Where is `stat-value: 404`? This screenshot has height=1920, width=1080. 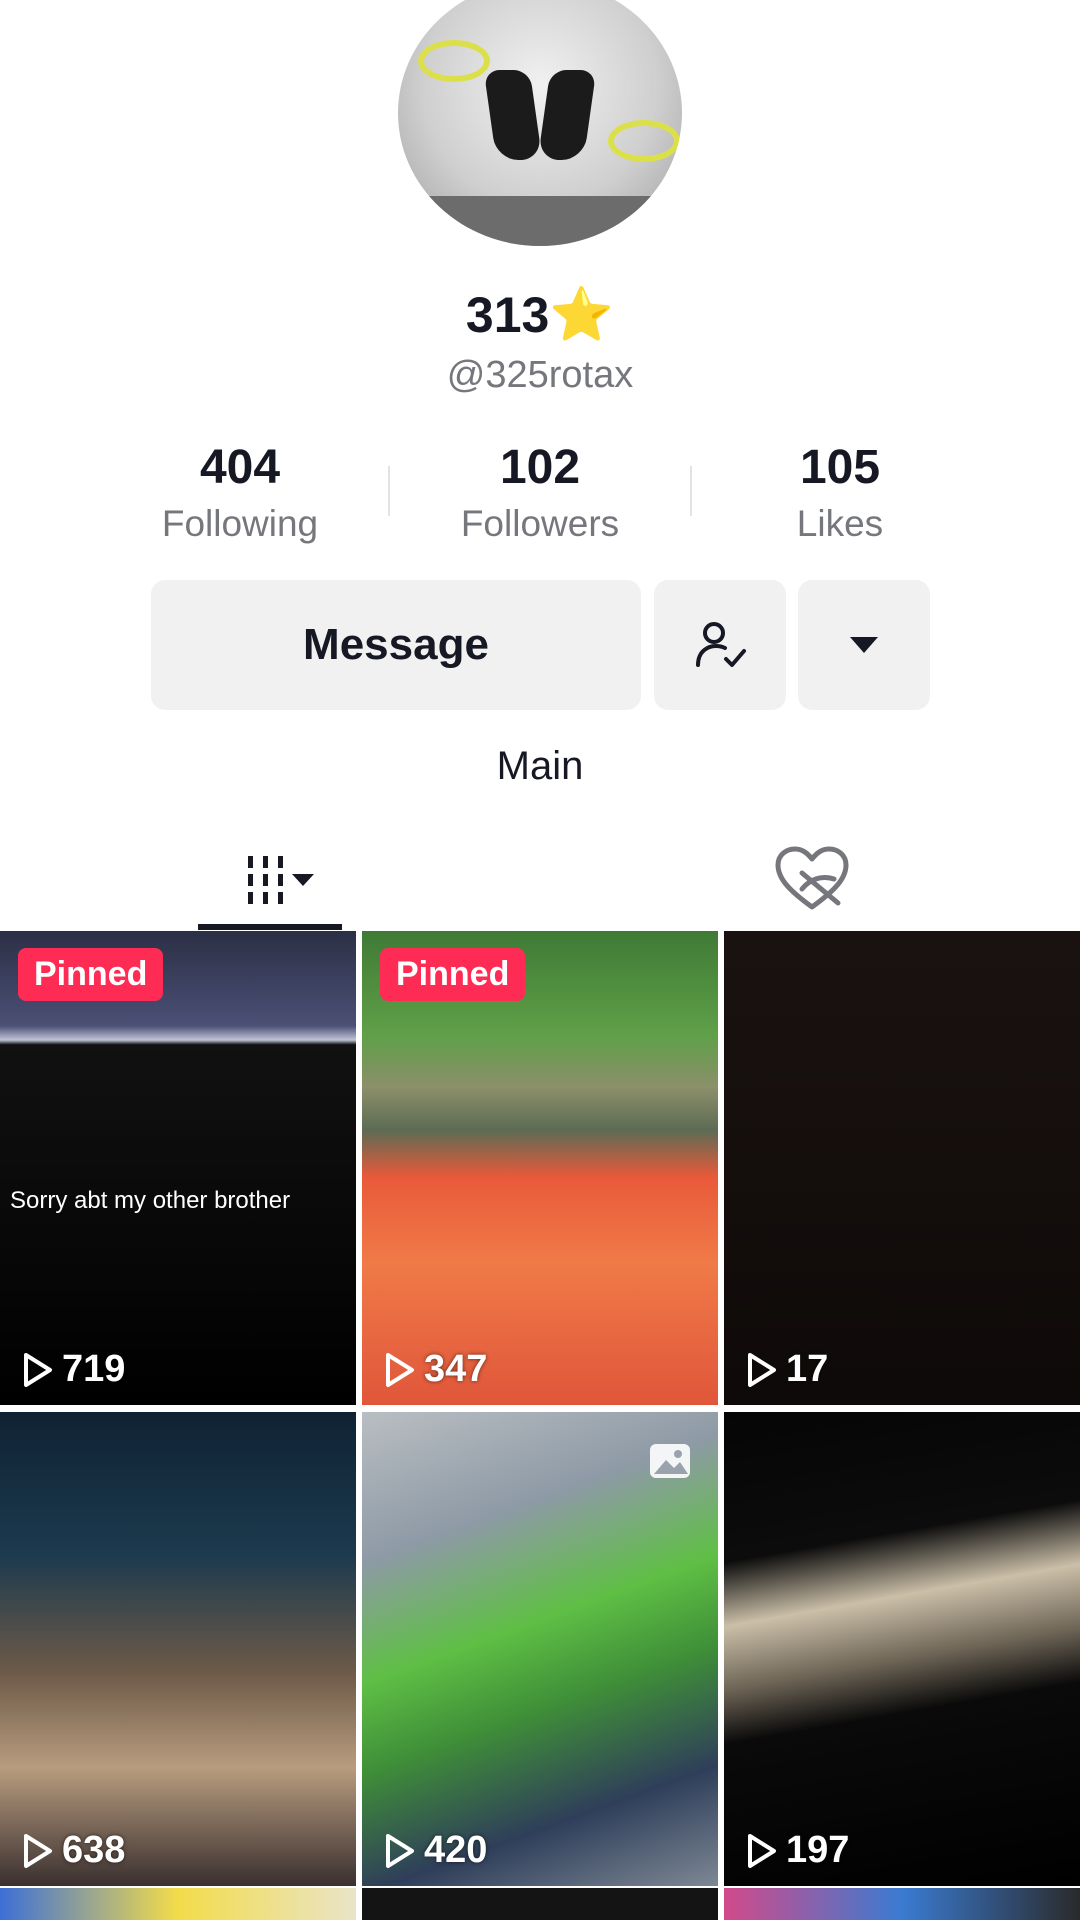 stat-value: 404 is located at coordinates (240, 467).